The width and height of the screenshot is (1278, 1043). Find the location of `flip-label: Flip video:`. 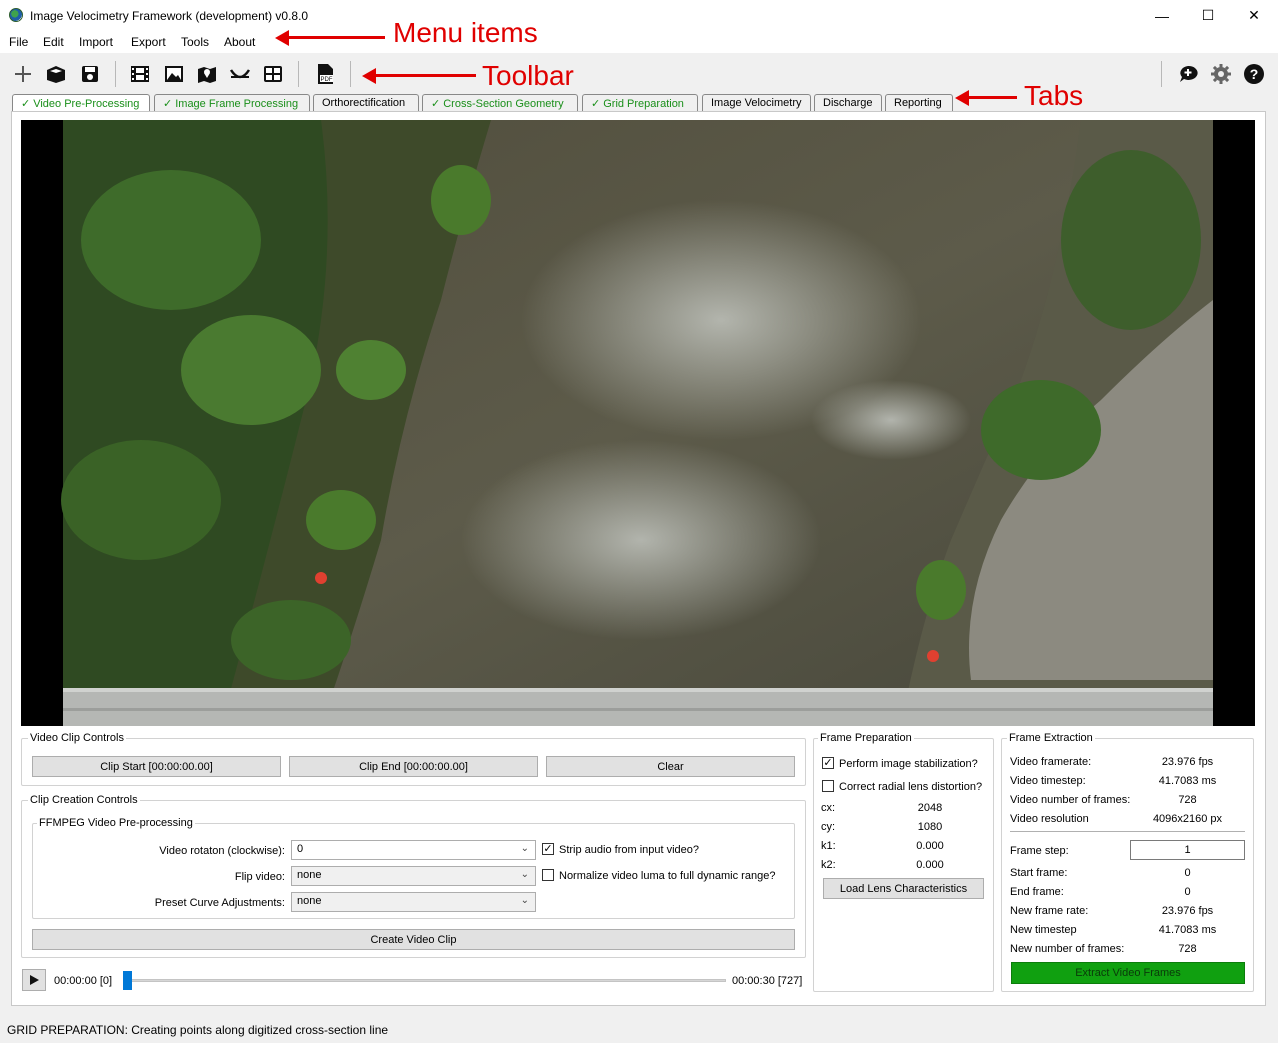

flip-label: Flip video: is located at coordinates (259, 877).